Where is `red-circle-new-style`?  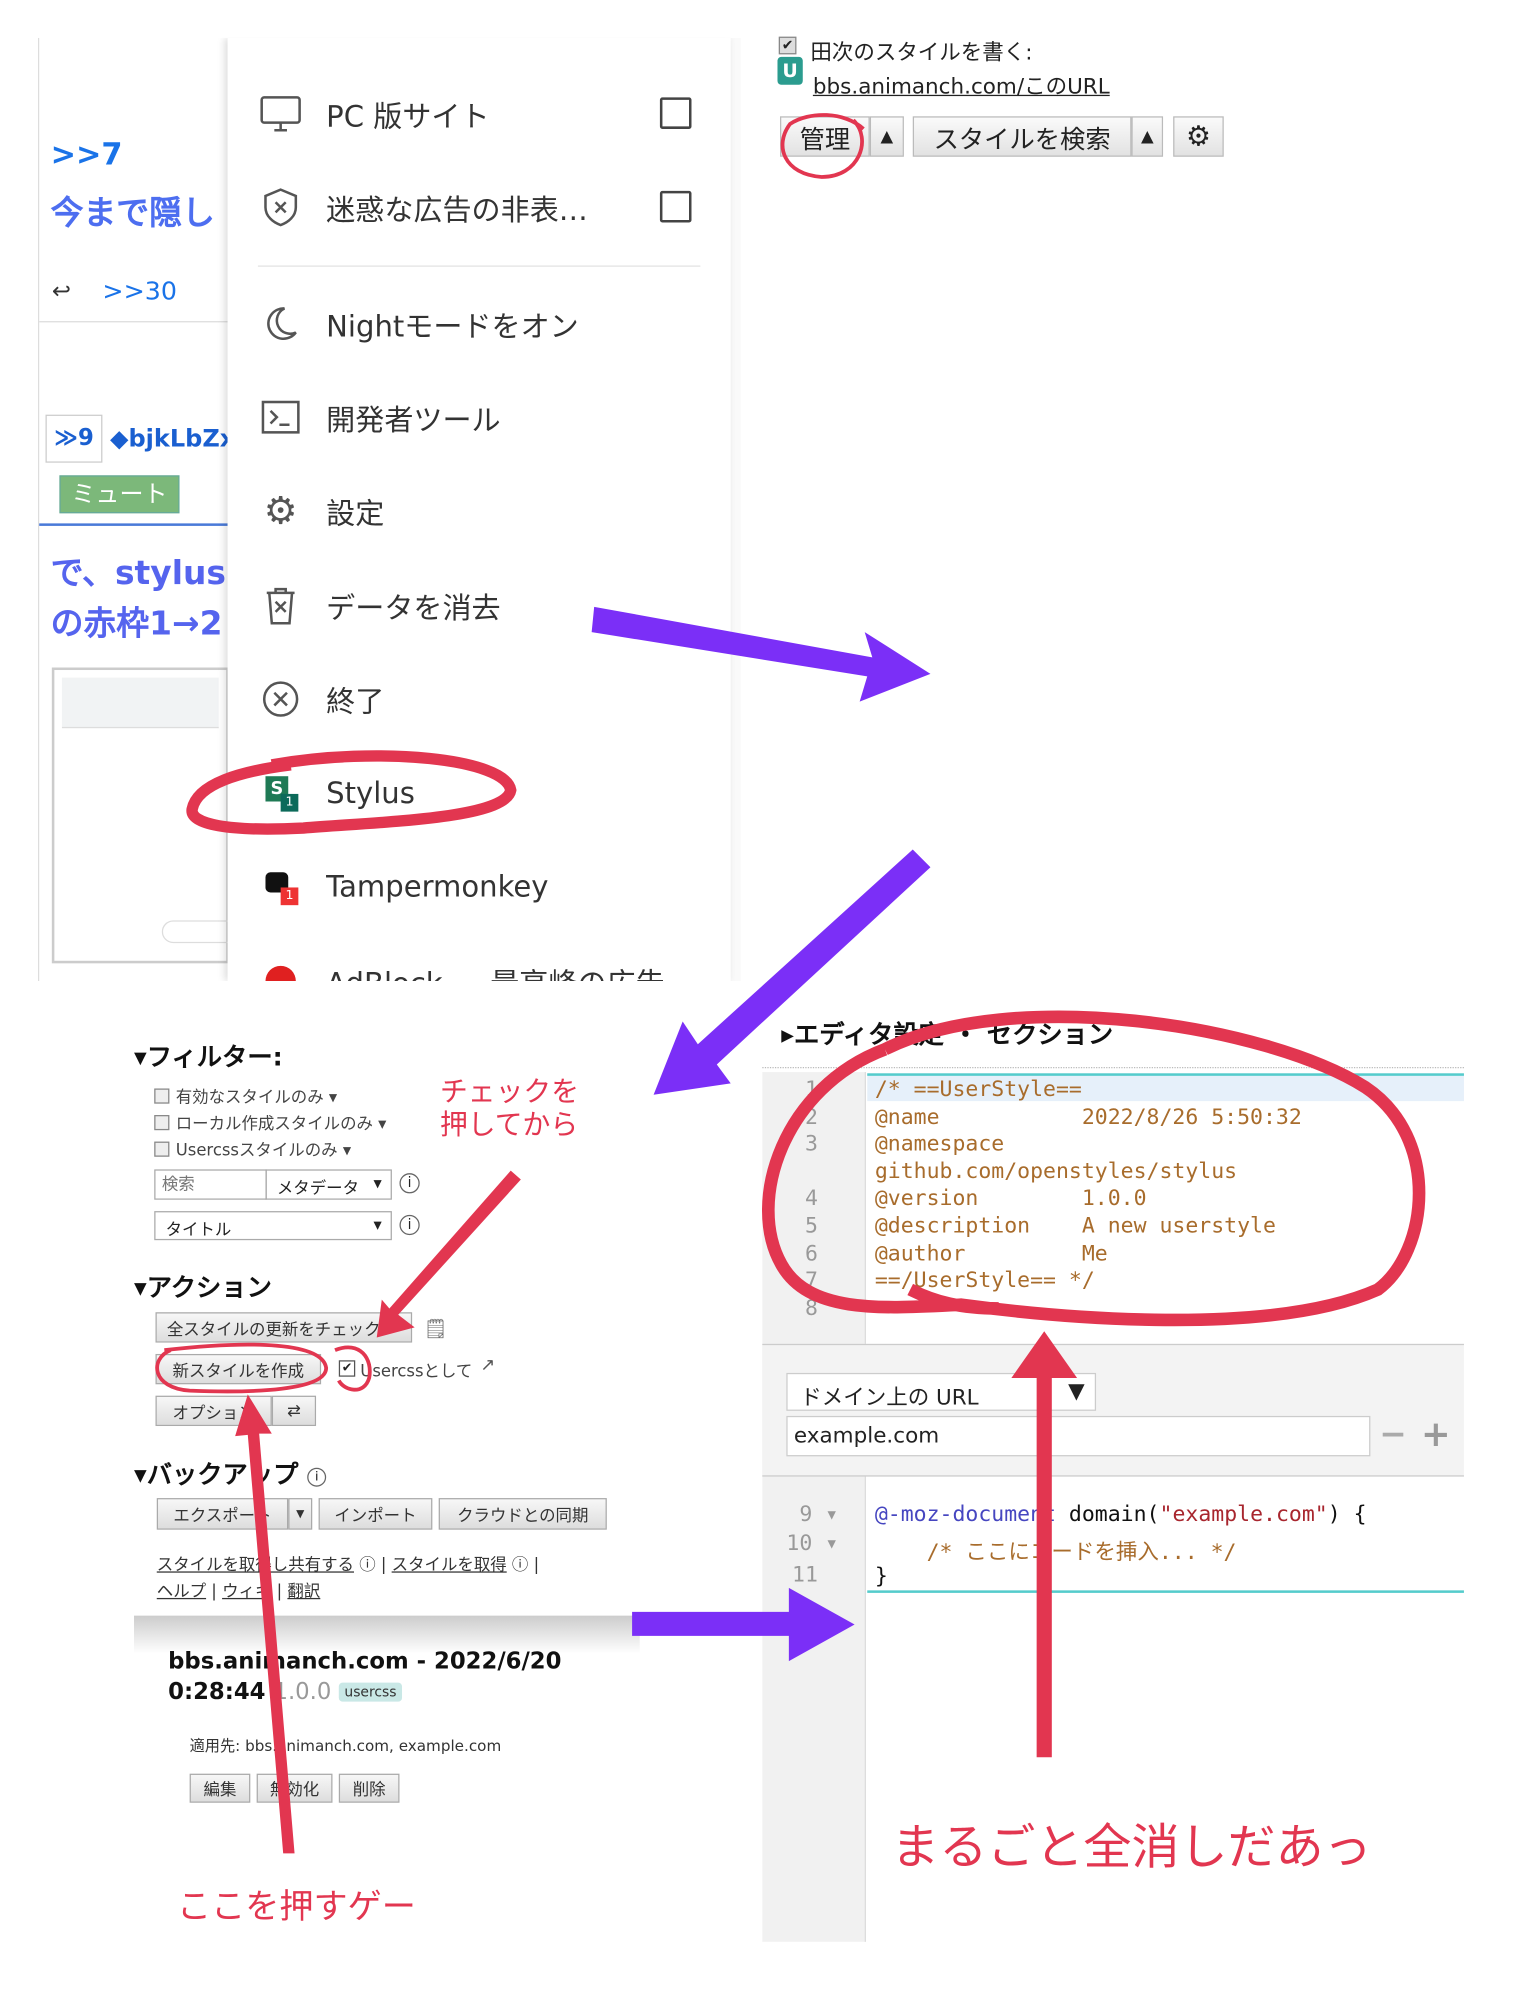 red-circle-new-style is located at coordinates (263, 1368).